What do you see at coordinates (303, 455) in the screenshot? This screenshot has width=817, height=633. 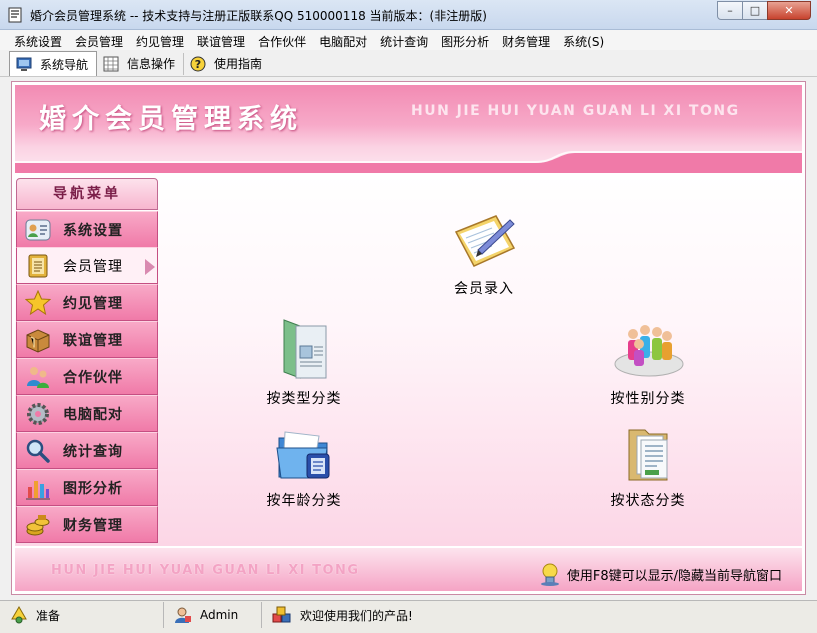 I see `blue-folder-icon` at bounding box center [303, 455].